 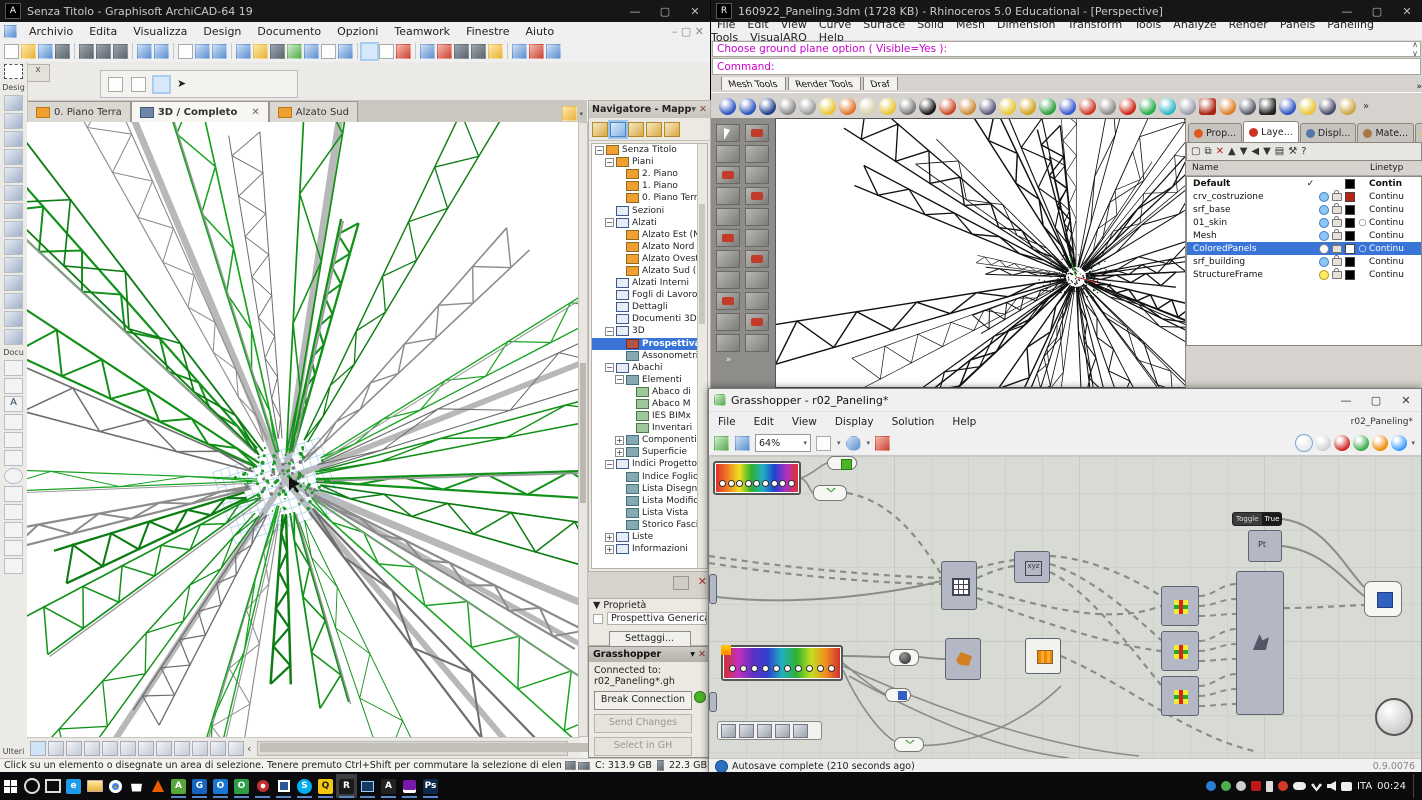 I want to click on tab-list-icon, so click(x=570, y=113).